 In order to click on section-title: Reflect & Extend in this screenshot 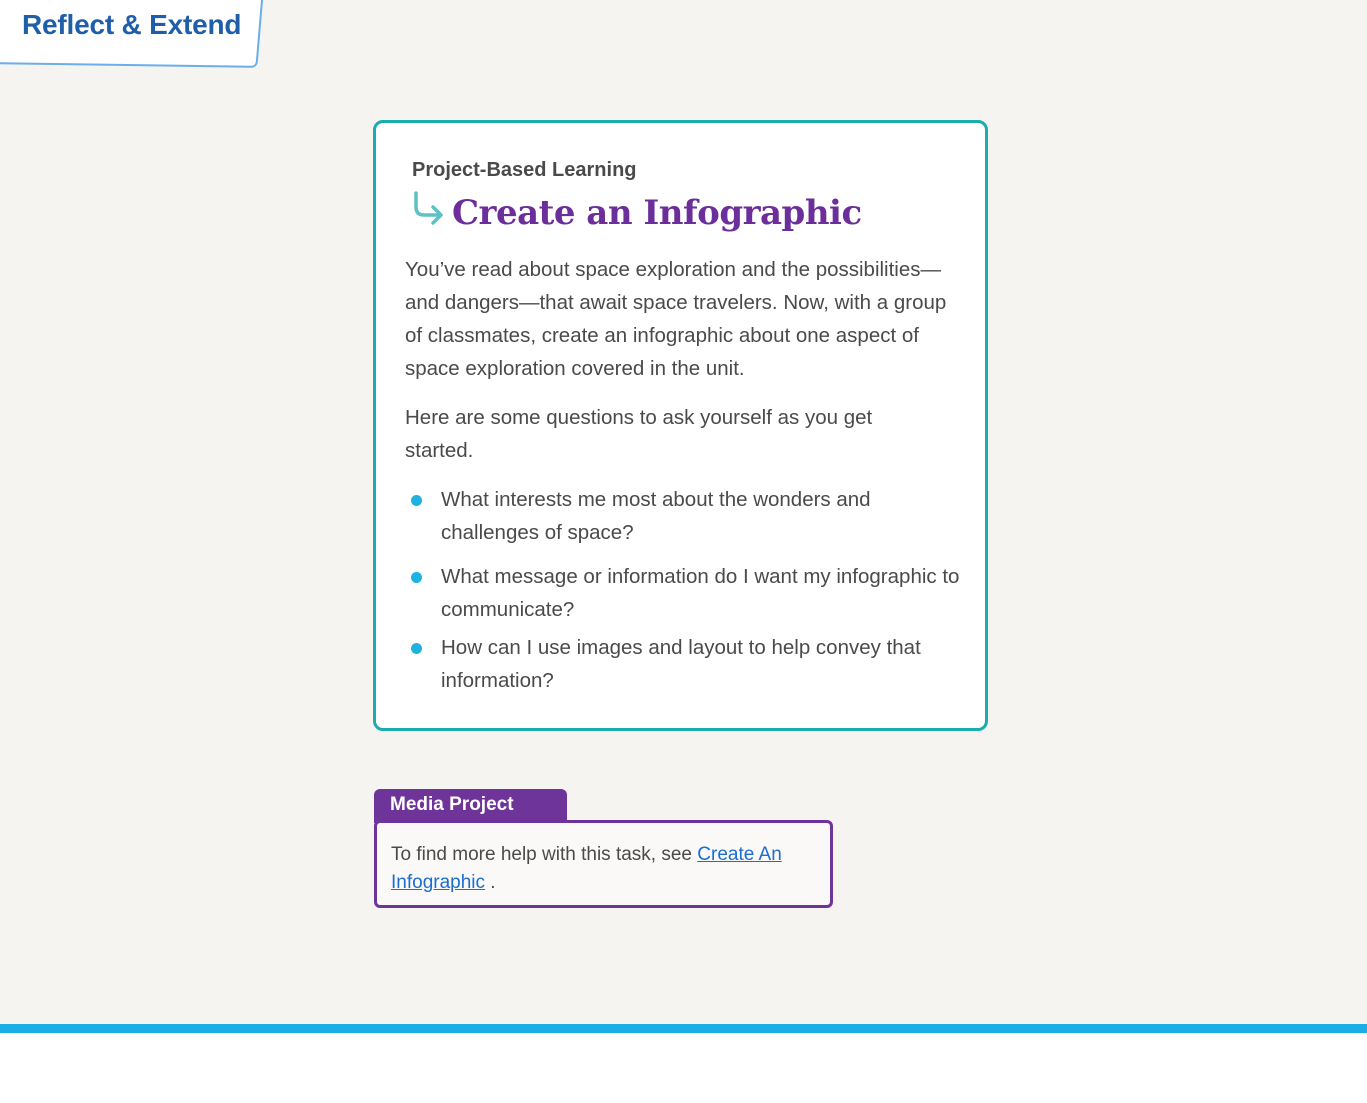, I will do `click(132, 24)`.